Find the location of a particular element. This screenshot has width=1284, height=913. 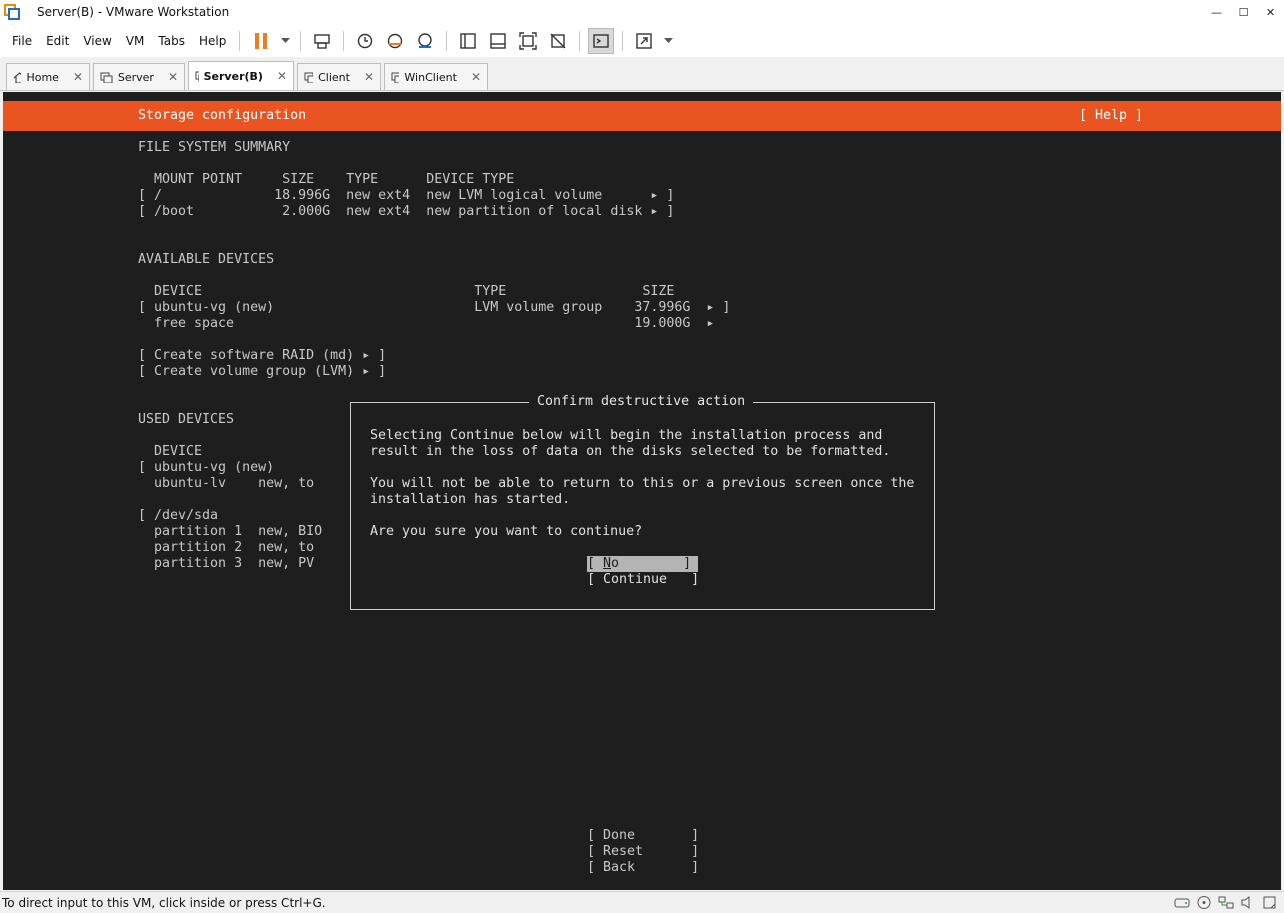

full-screen-button is located at coordinates (528, 41).